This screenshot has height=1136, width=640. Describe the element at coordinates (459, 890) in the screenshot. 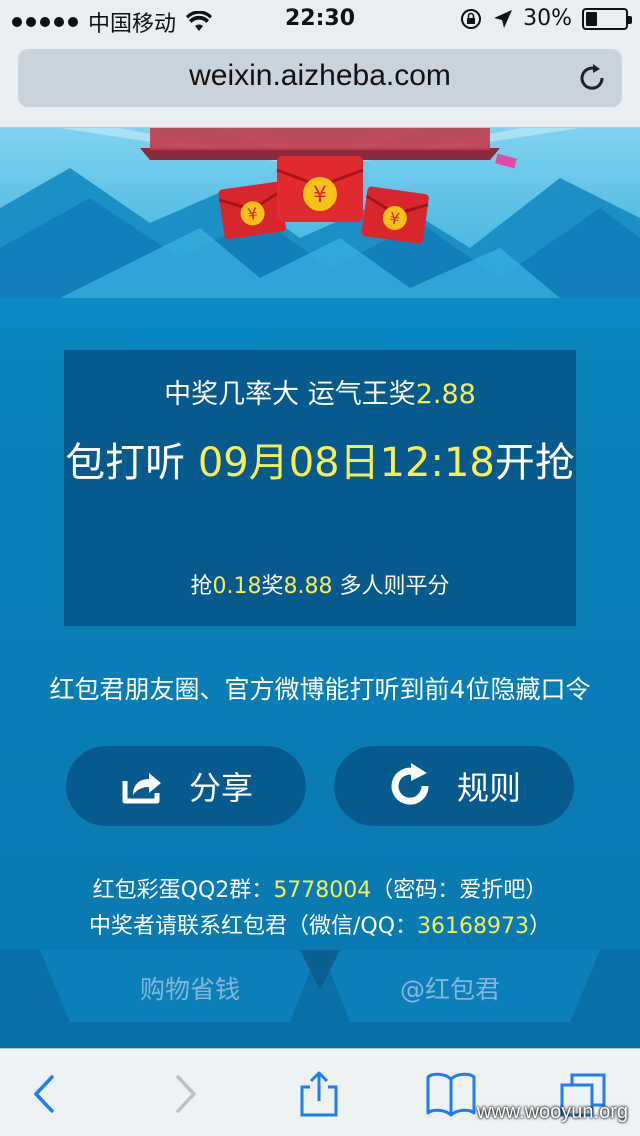

I see `qq-group-password: （密码：爱折吧）` at that location.